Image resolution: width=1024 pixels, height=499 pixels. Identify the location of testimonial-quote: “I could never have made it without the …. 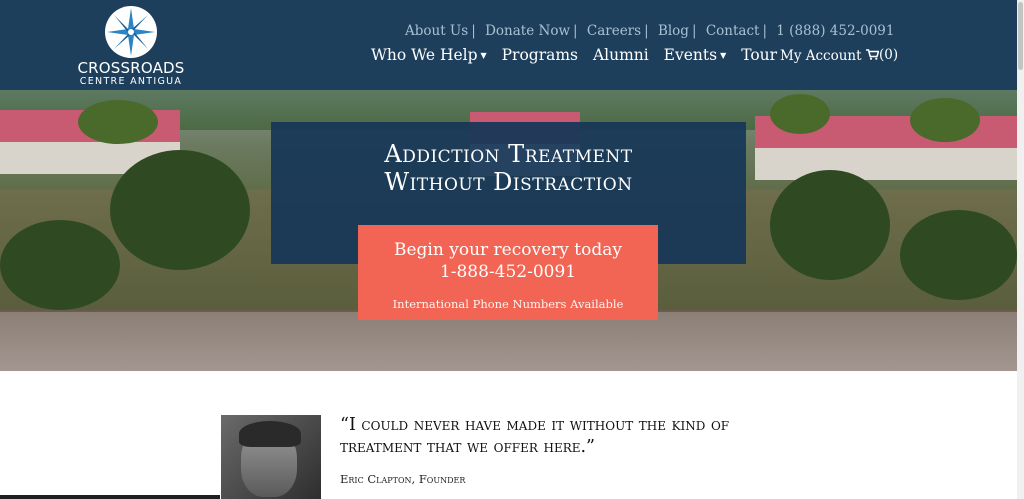
(535, 436).